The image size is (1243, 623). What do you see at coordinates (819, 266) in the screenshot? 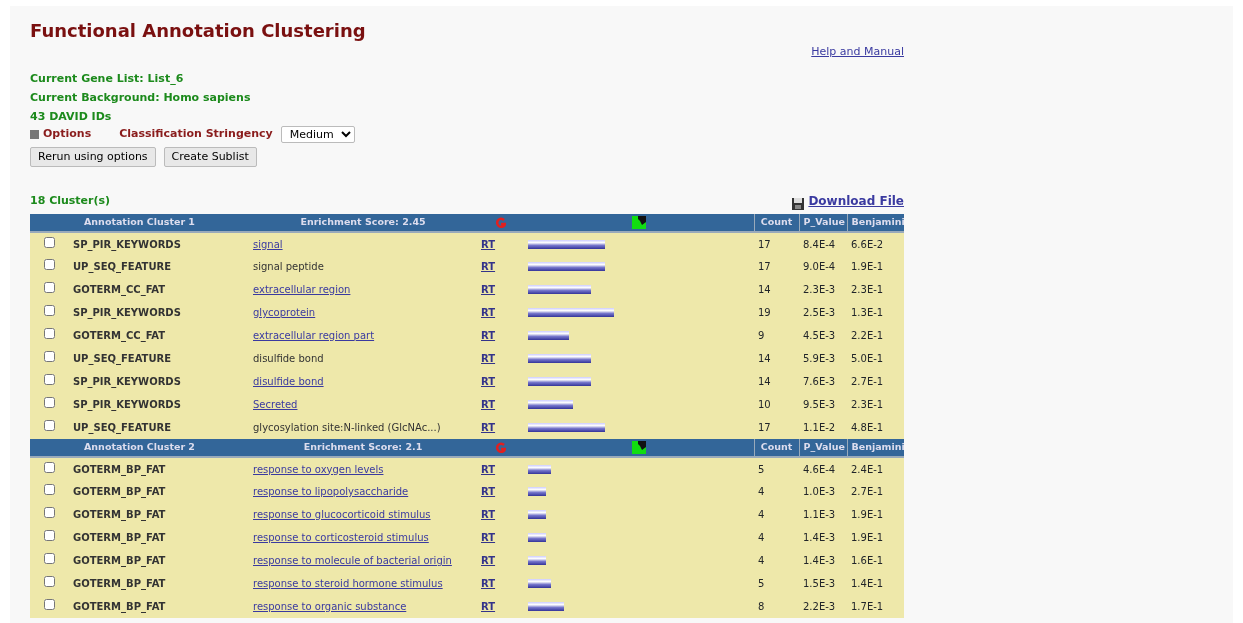
I see `p-value-cell: 9.0E-4` at bounding box center [819, 266].